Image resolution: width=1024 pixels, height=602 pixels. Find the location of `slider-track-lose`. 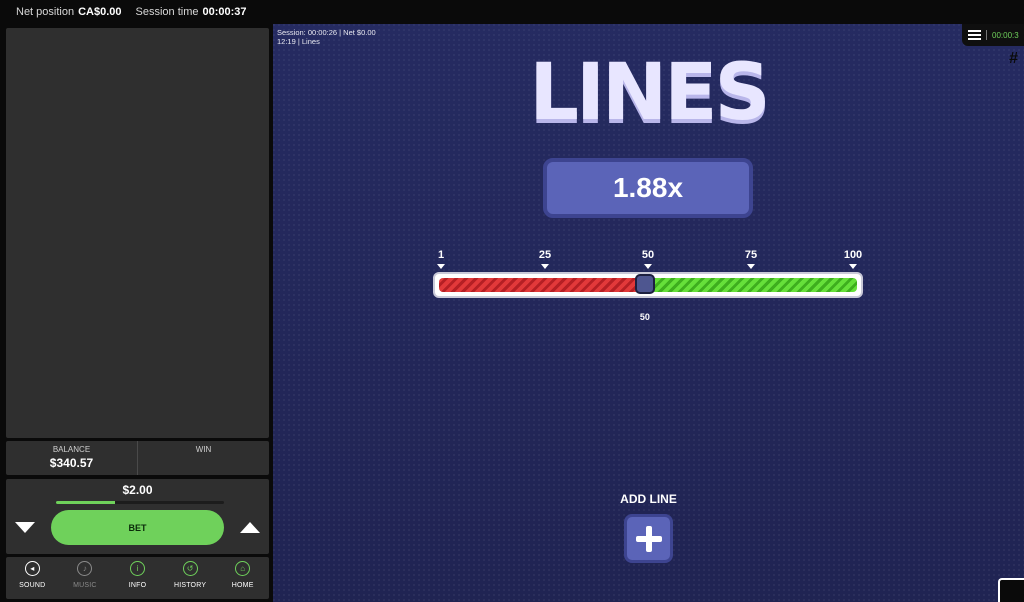

slider-track-lose is located at coordinates (542, 285).